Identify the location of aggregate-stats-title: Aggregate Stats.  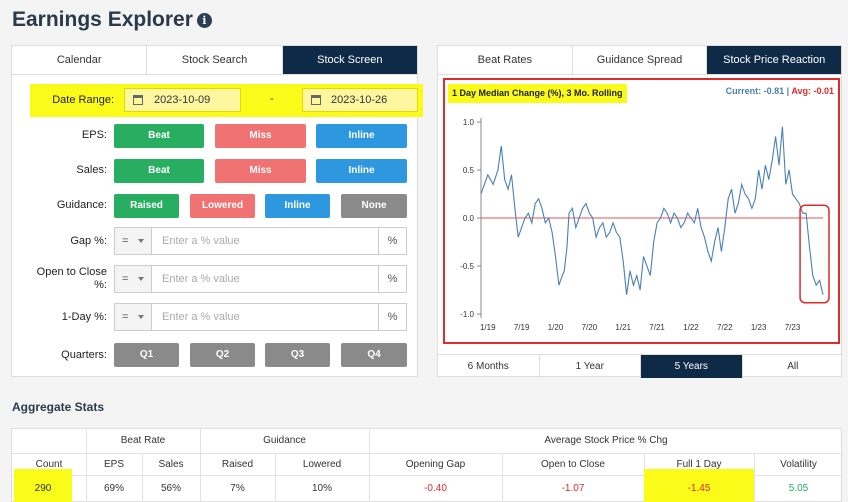
(58, 407).